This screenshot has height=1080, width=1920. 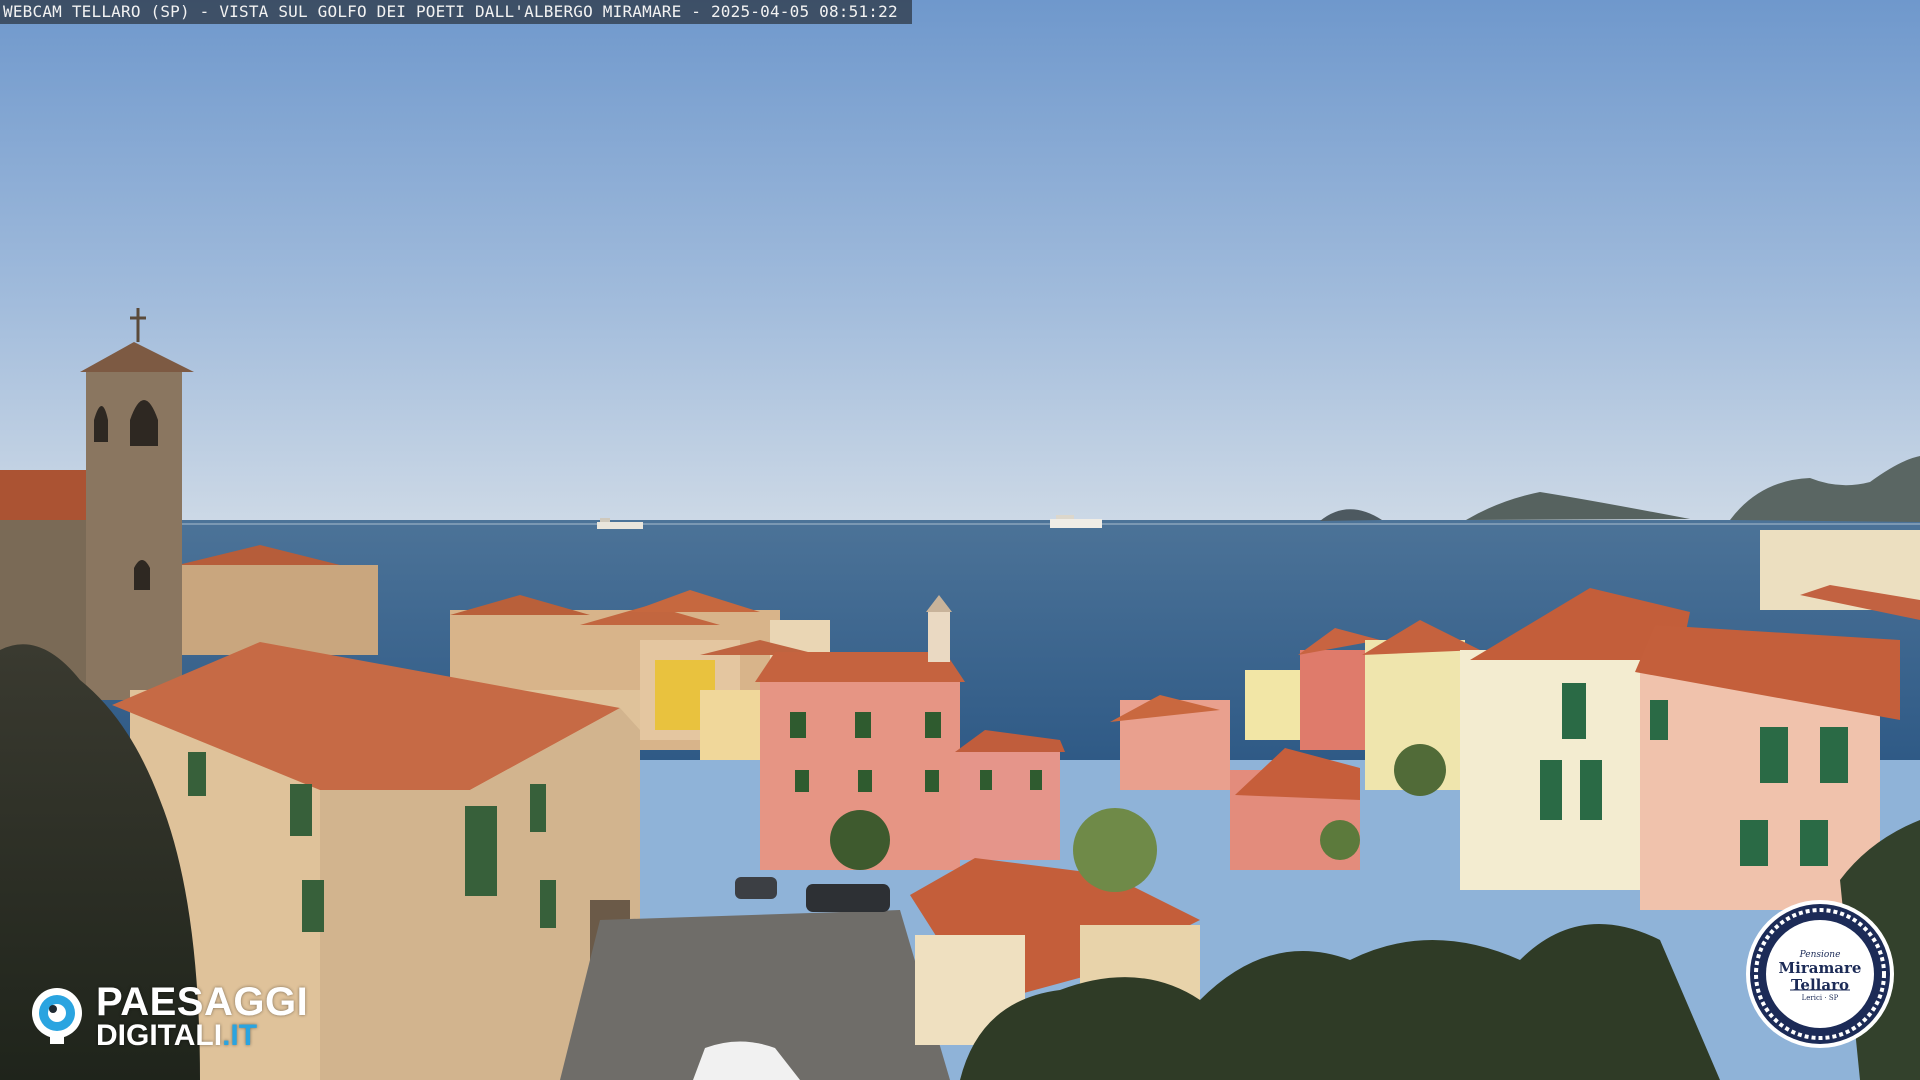 What do you see at coordinates (1820, 968) in the screenshot?
I see `badge-name-line1: Miramare` at bounding box center [1820, 968].